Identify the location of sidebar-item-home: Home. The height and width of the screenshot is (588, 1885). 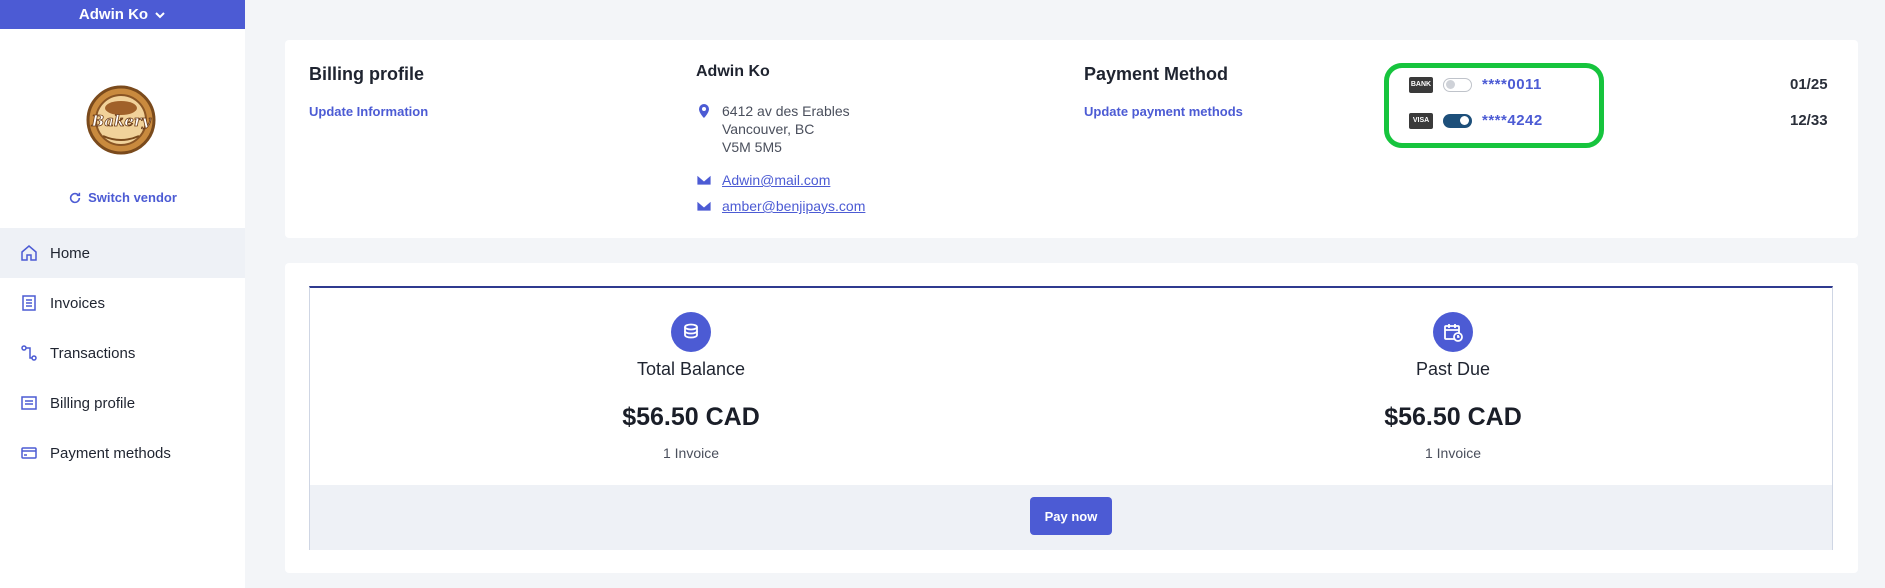
(122, 253).